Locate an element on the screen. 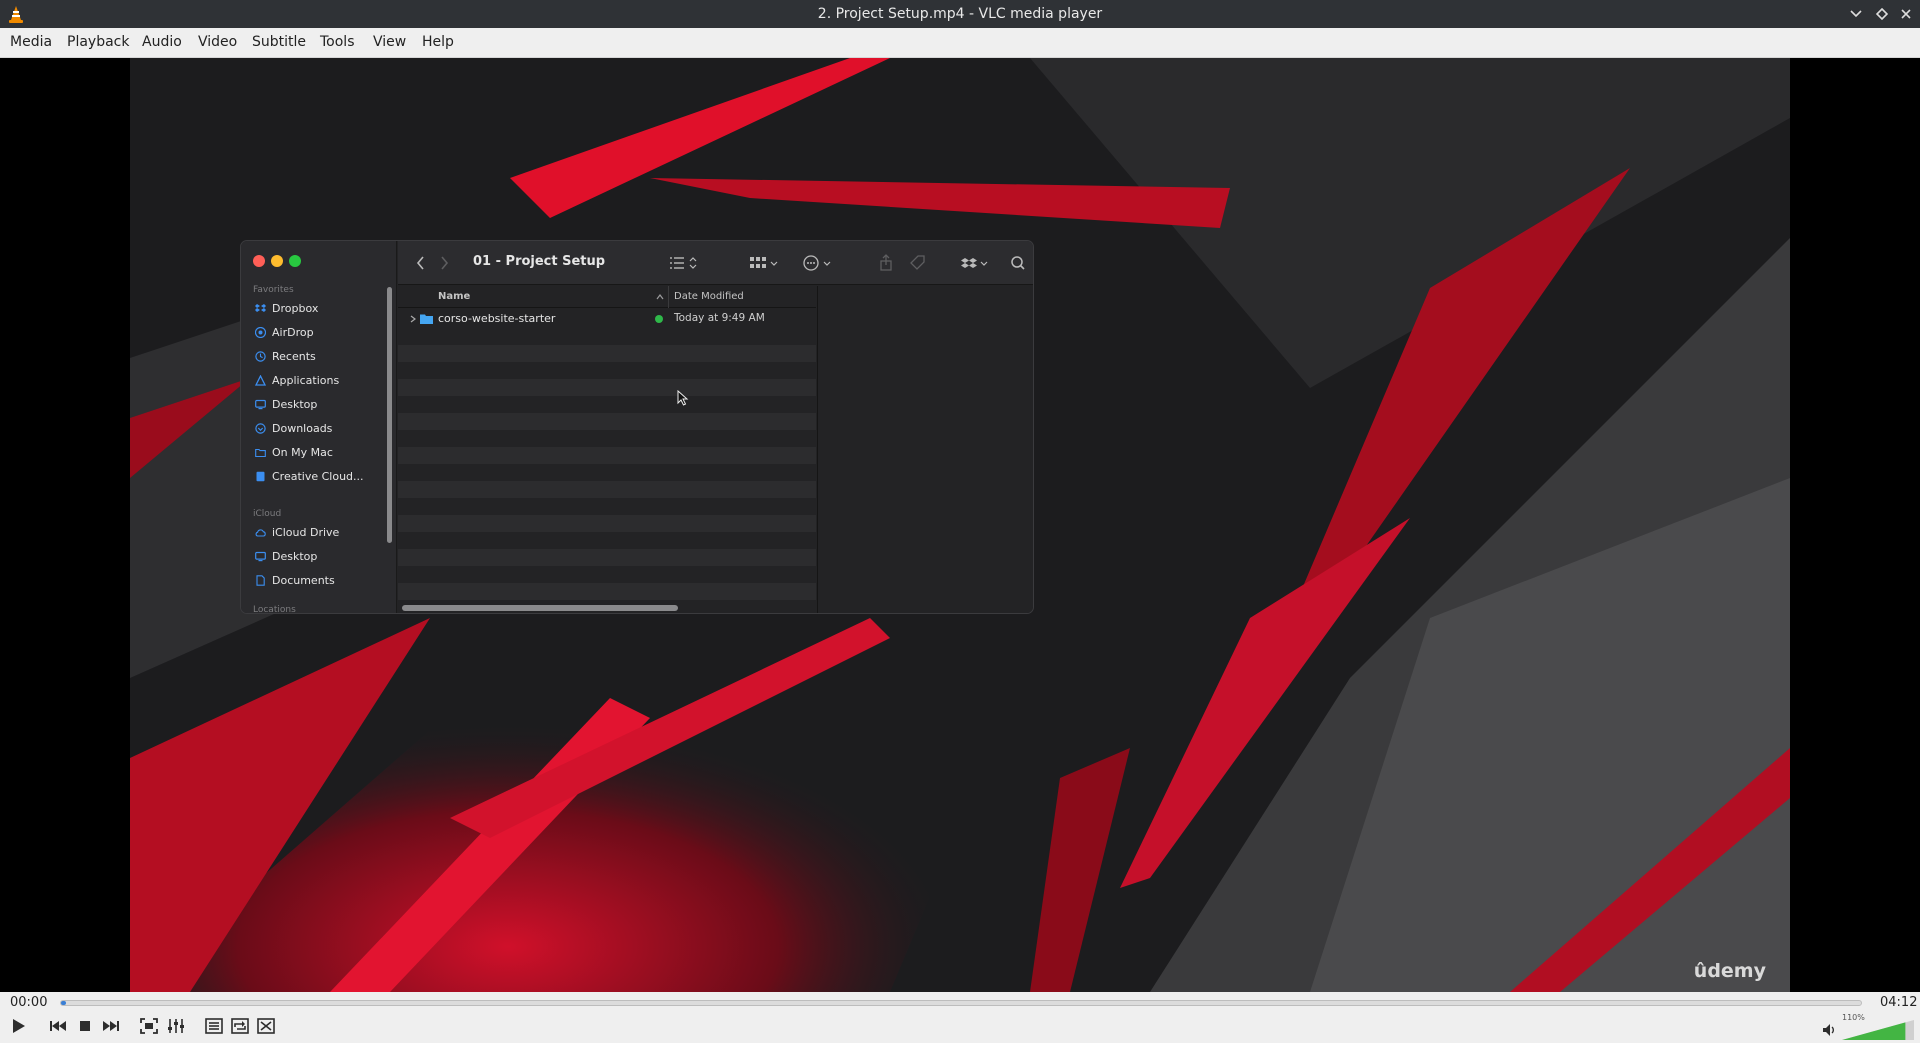 The height and width of the screenshot is (1043, 1920). sidebar-item-icloud-desktop: Desktop is located at coordinates (286, 556).